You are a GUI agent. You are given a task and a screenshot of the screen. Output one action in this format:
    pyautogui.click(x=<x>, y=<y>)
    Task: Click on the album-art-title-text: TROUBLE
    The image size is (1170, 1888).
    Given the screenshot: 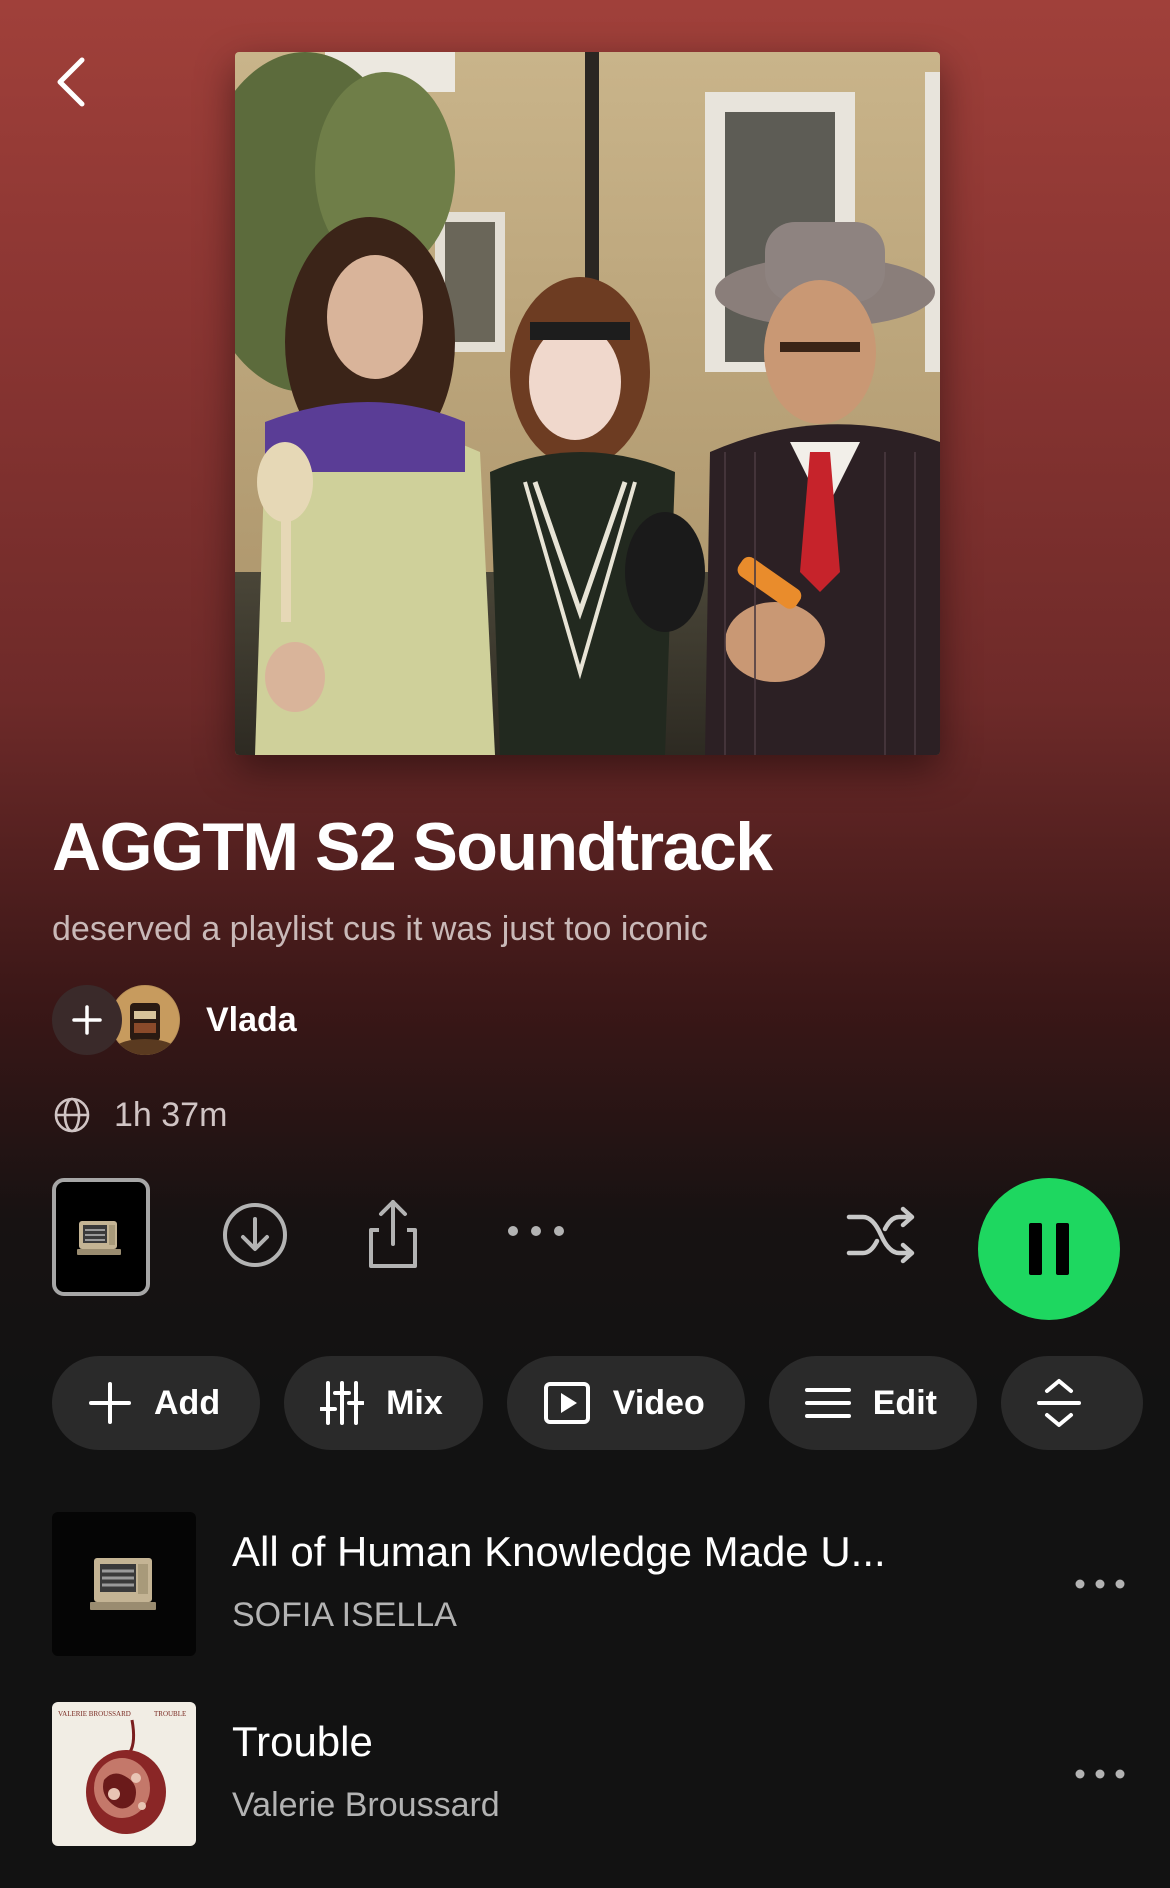 What is the action you would take?
    pyautogui.click(x=170, y=1714)
    